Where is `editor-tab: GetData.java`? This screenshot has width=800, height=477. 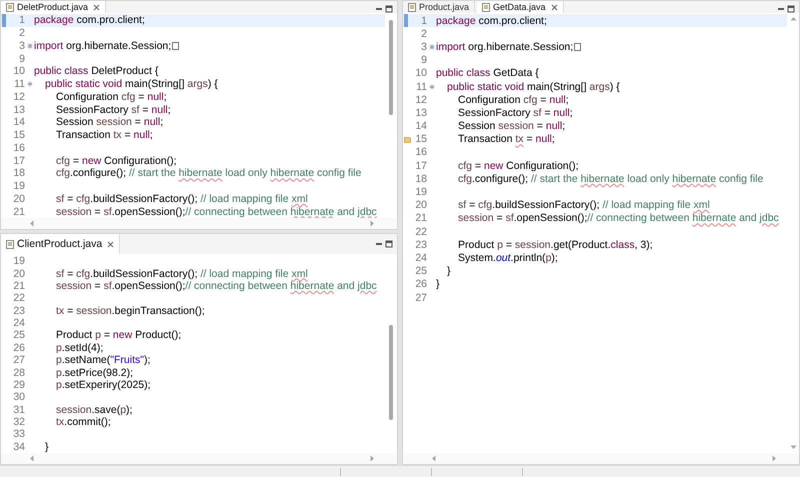
editor-tab: GetData.java is located at coordinates (520, 7).